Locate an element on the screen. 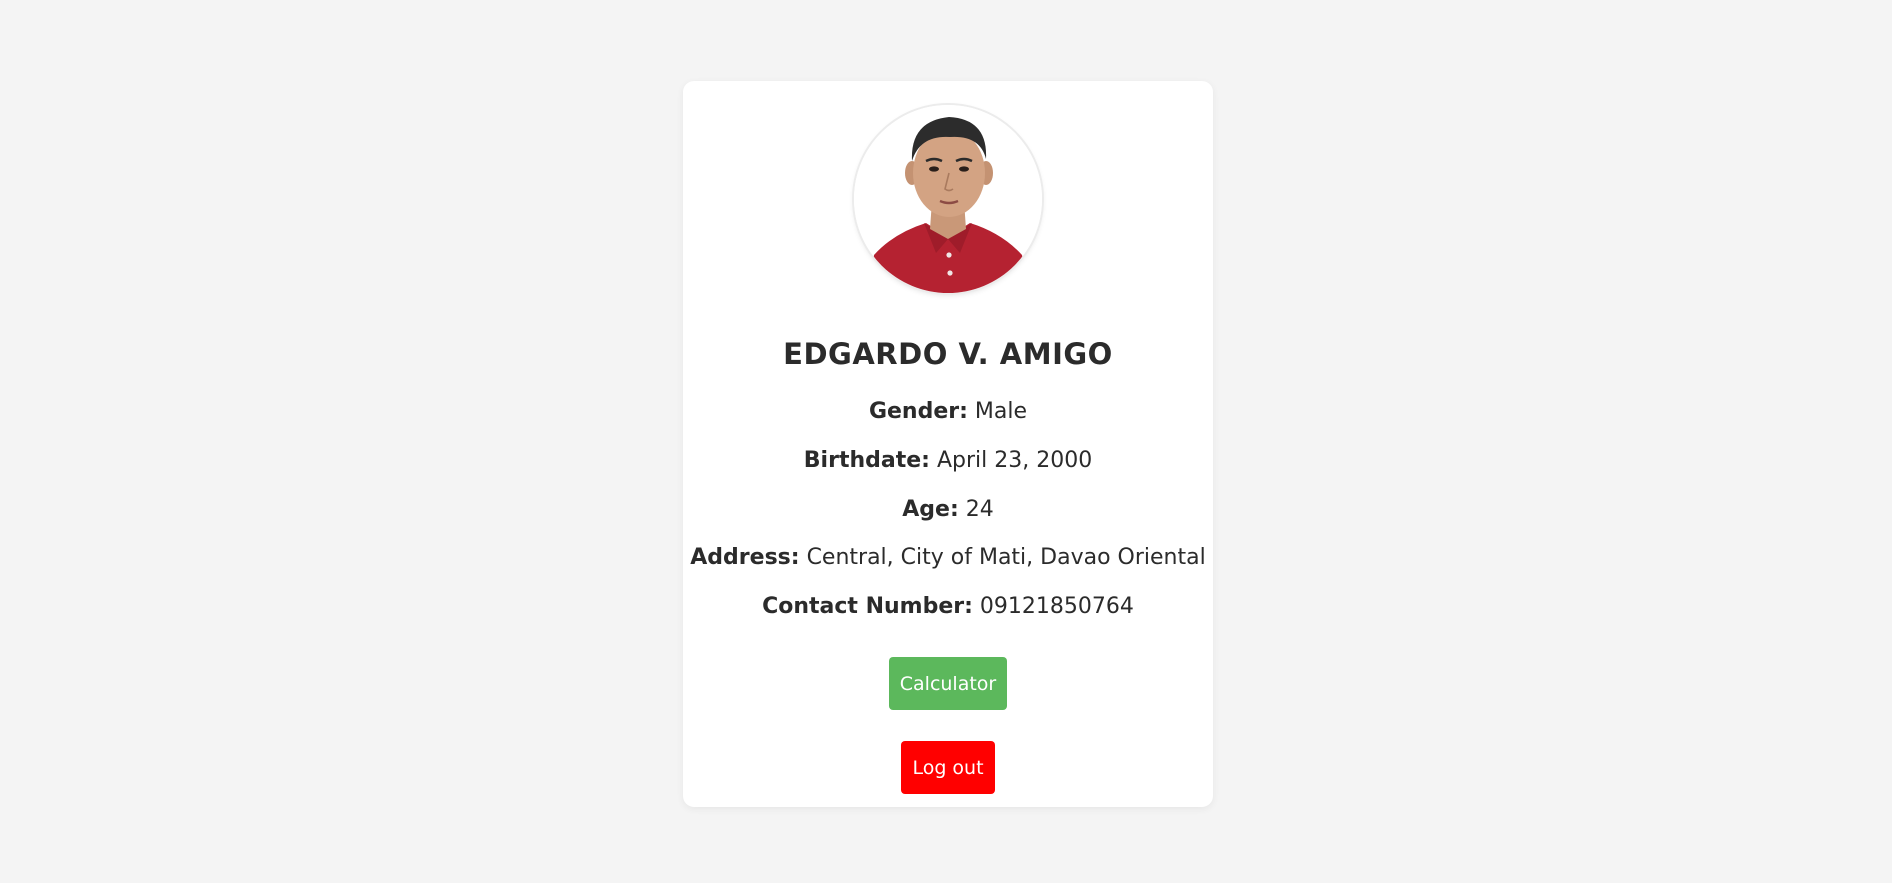  birthdate-row: Birthdate: April 23, 2000 is located at coordinates (948, 460).